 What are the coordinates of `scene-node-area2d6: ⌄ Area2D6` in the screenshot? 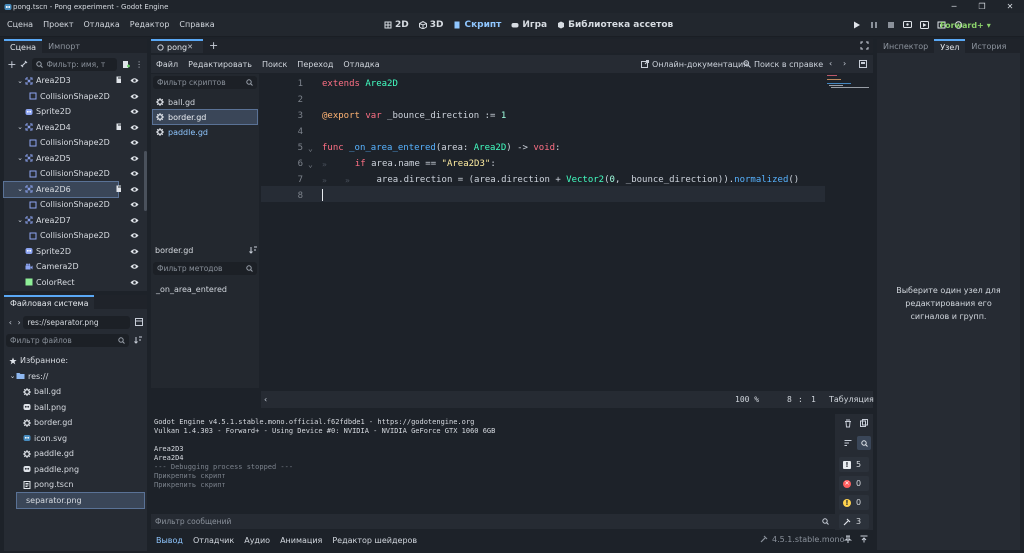 It's located at (71, 189).